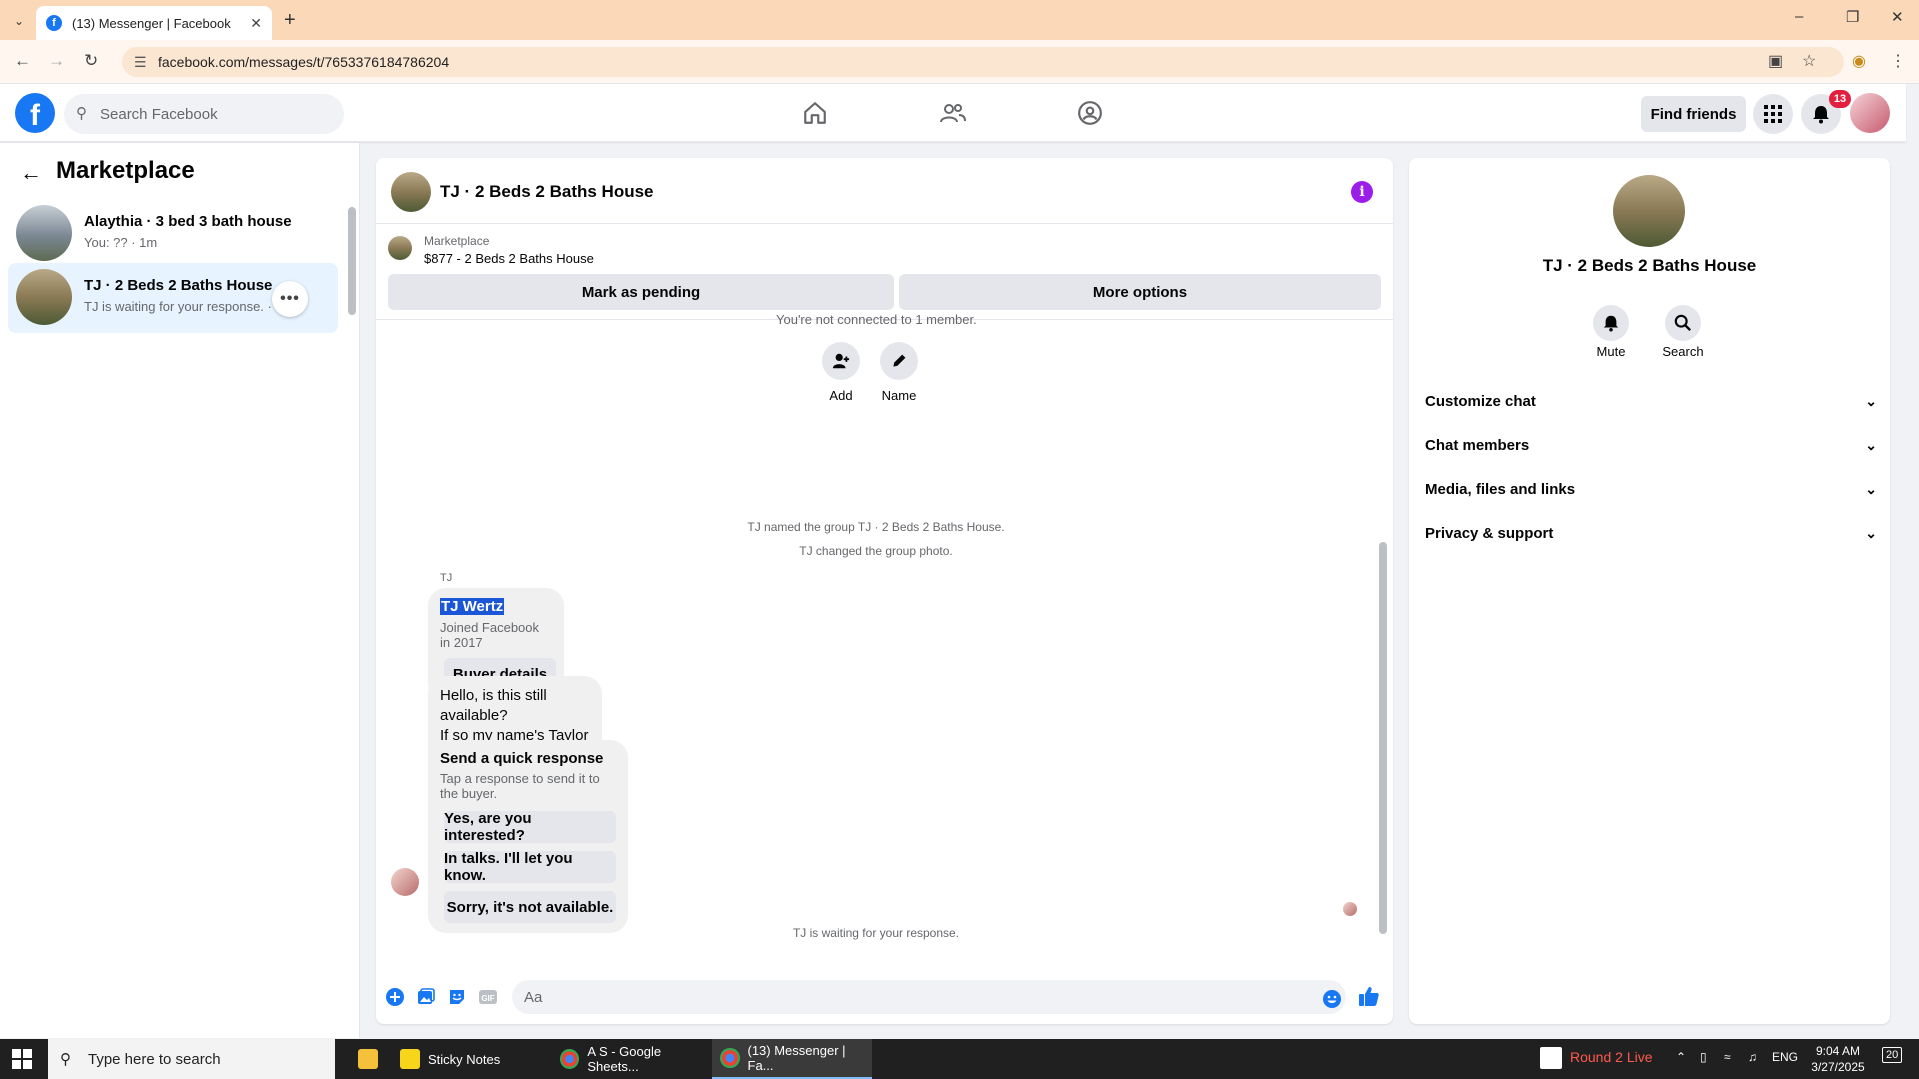 Image resolution: width=1919 pixels, height=1079 pixels. Describe the element at coordinates (1838, 1059) in the screenshot. I see `system-clock: 9:04 AM 3/27/2025` at that location.